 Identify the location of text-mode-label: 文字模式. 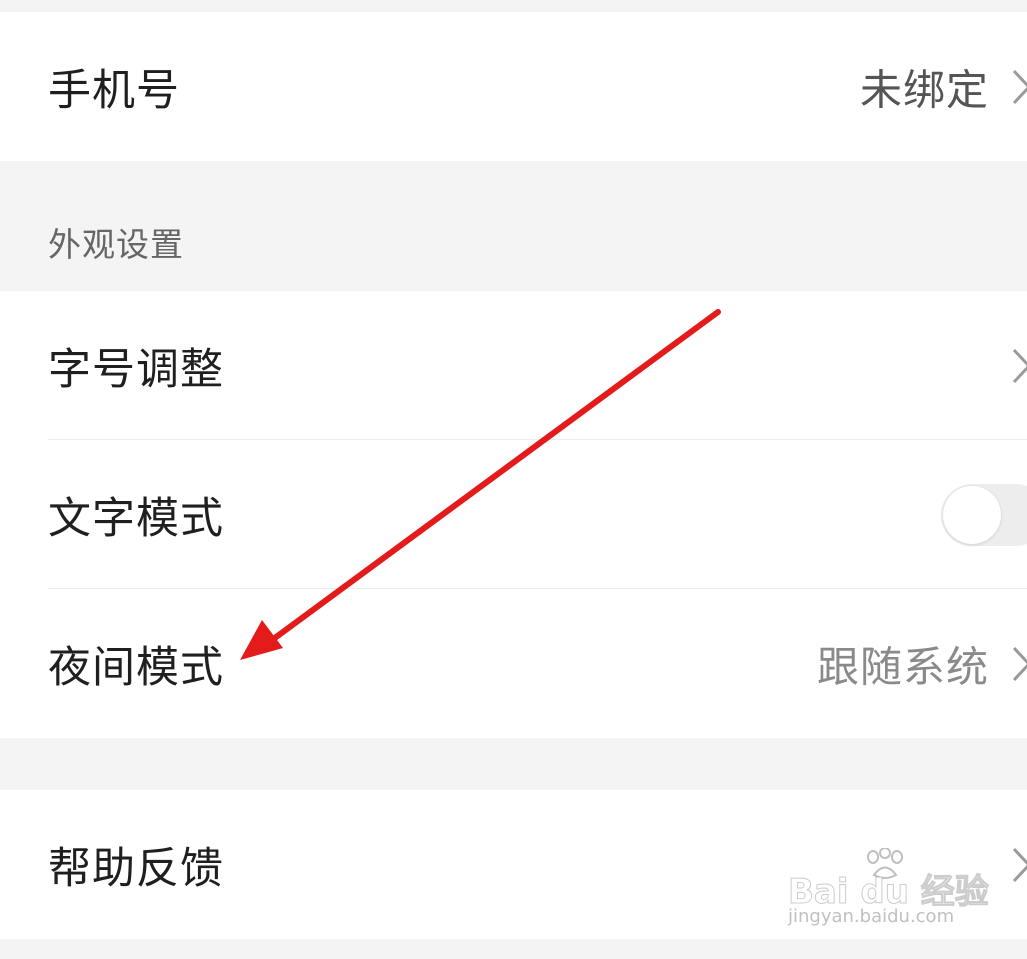
(136, 518).